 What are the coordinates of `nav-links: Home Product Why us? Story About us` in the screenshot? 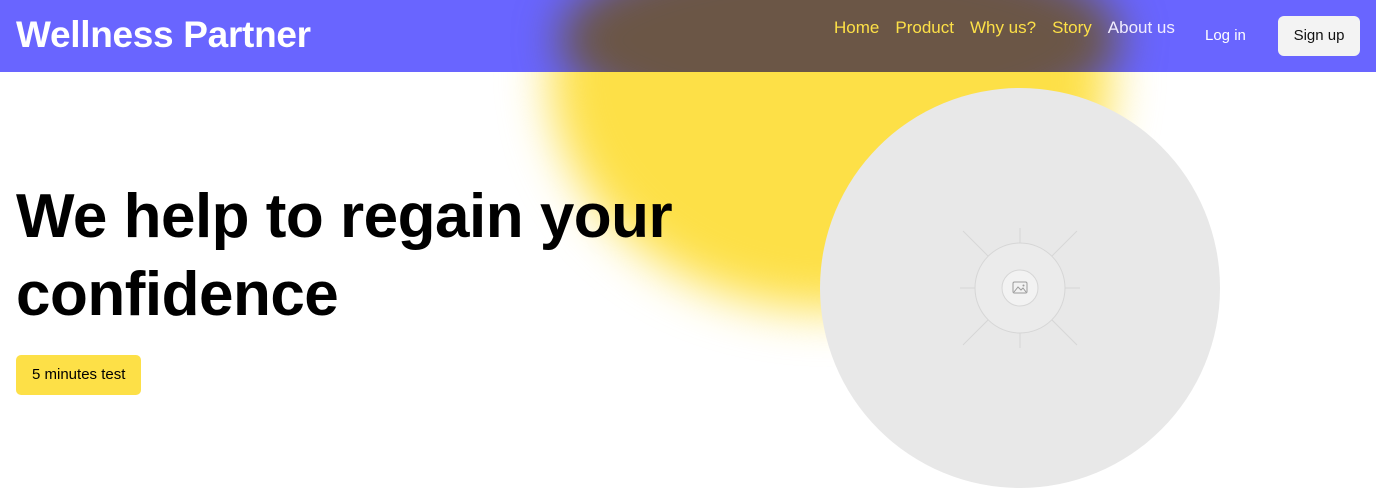 It's located at (1004, 28).